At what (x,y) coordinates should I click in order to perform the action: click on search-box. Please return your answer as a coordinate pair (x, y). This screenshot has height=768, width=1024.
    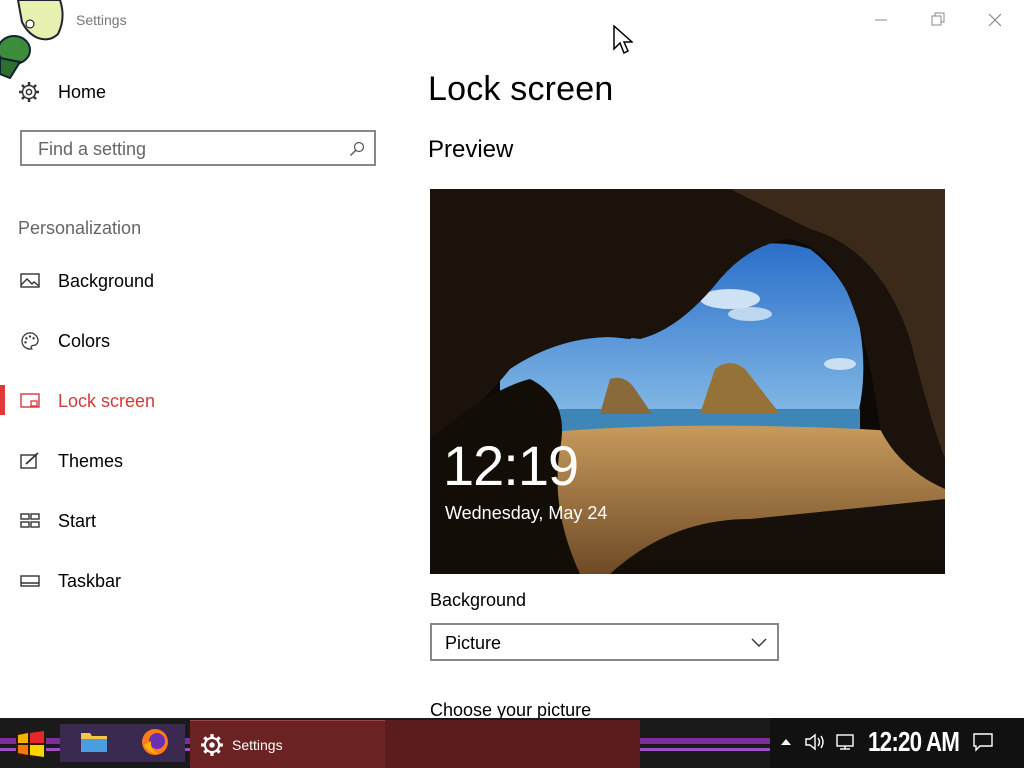
    Looking at the image, I should click on (198, 148).